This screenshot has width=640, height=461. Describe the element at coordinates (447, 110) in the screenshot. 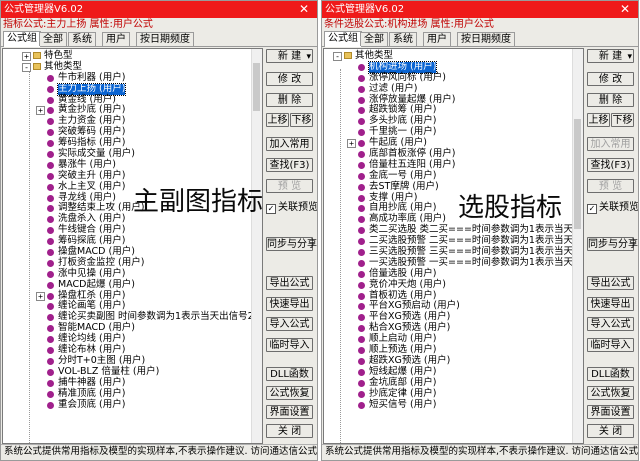

I see `tree-item: 超跌锁筹 (用户)` at that location.